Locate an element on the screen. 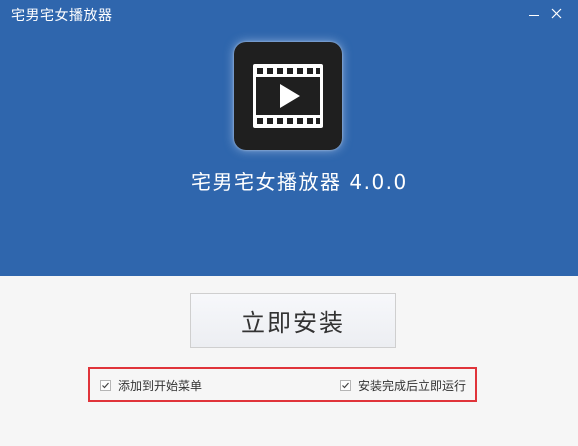 This screenshot has height=446, width=578. film-play-icon is located at coordinates (288, 96).